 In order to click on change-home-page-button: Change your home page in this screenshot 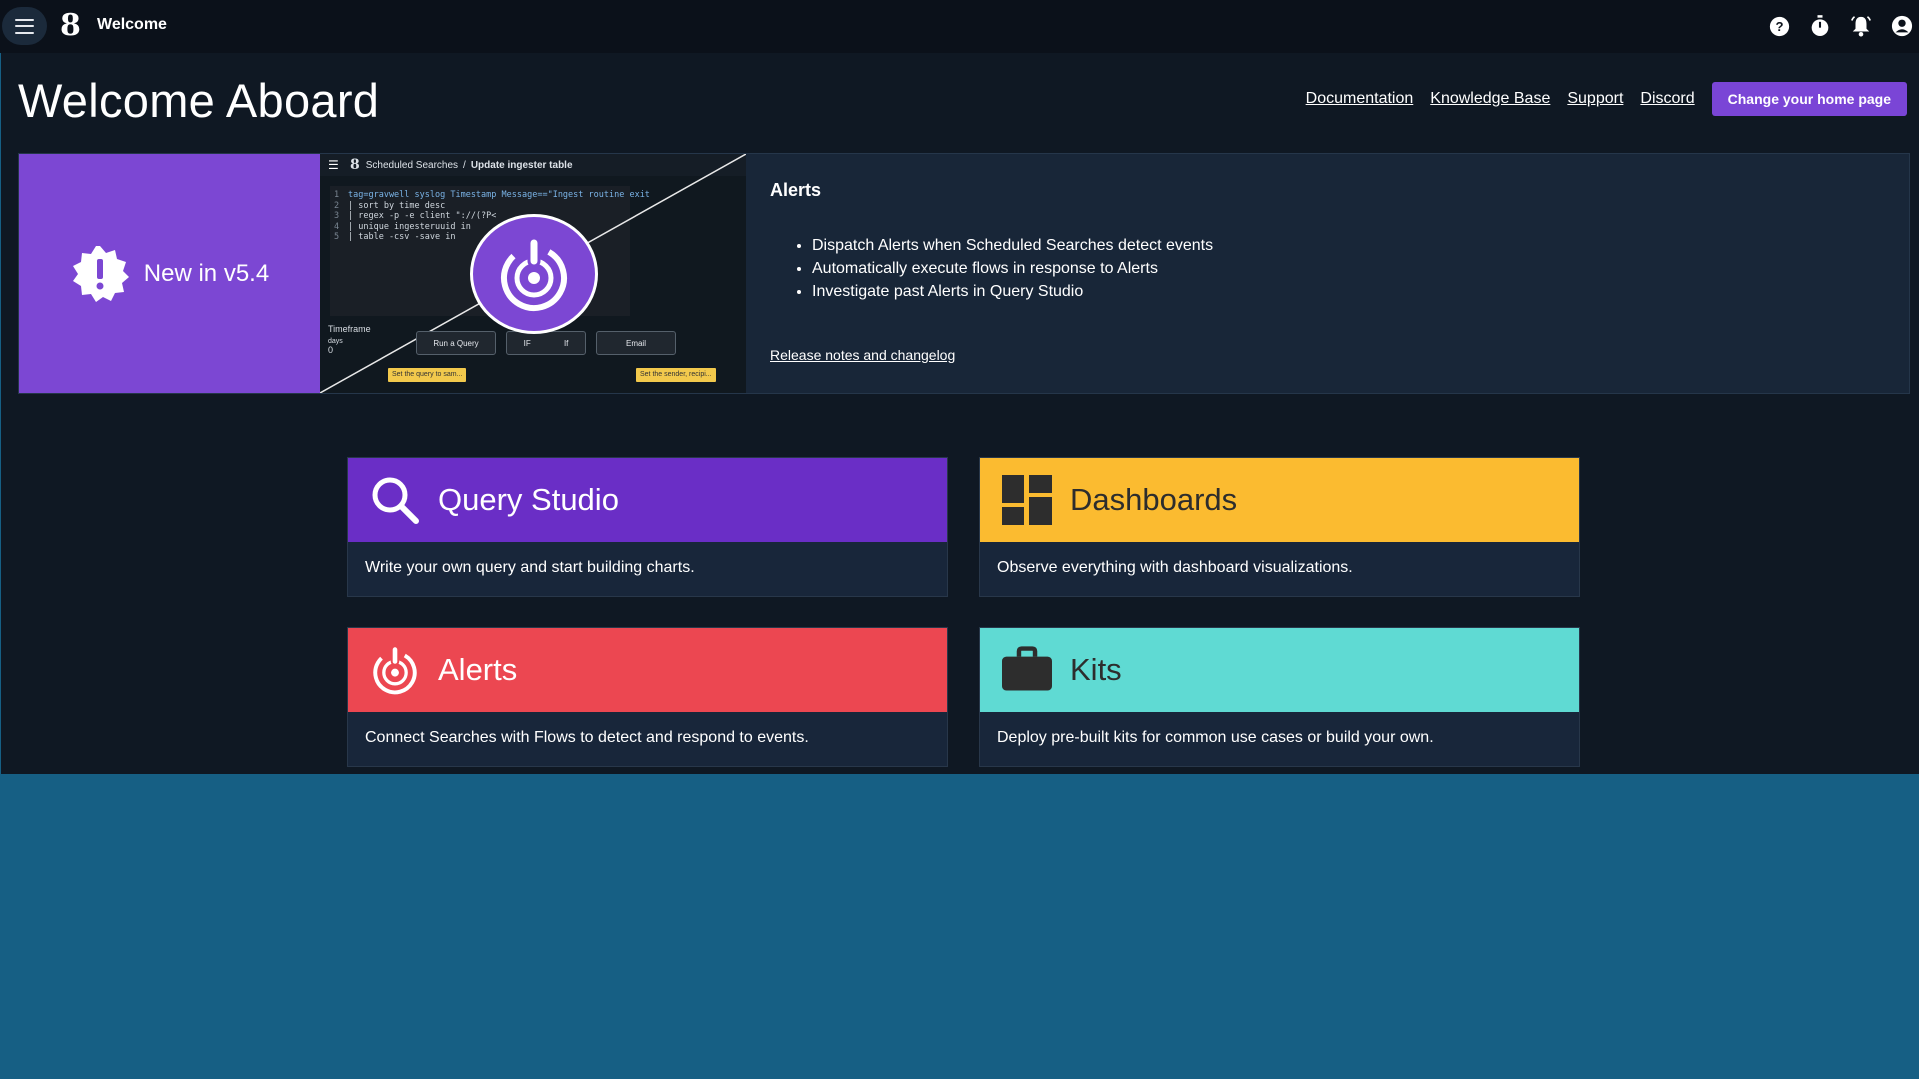, I will do `click(1809, 99)`.